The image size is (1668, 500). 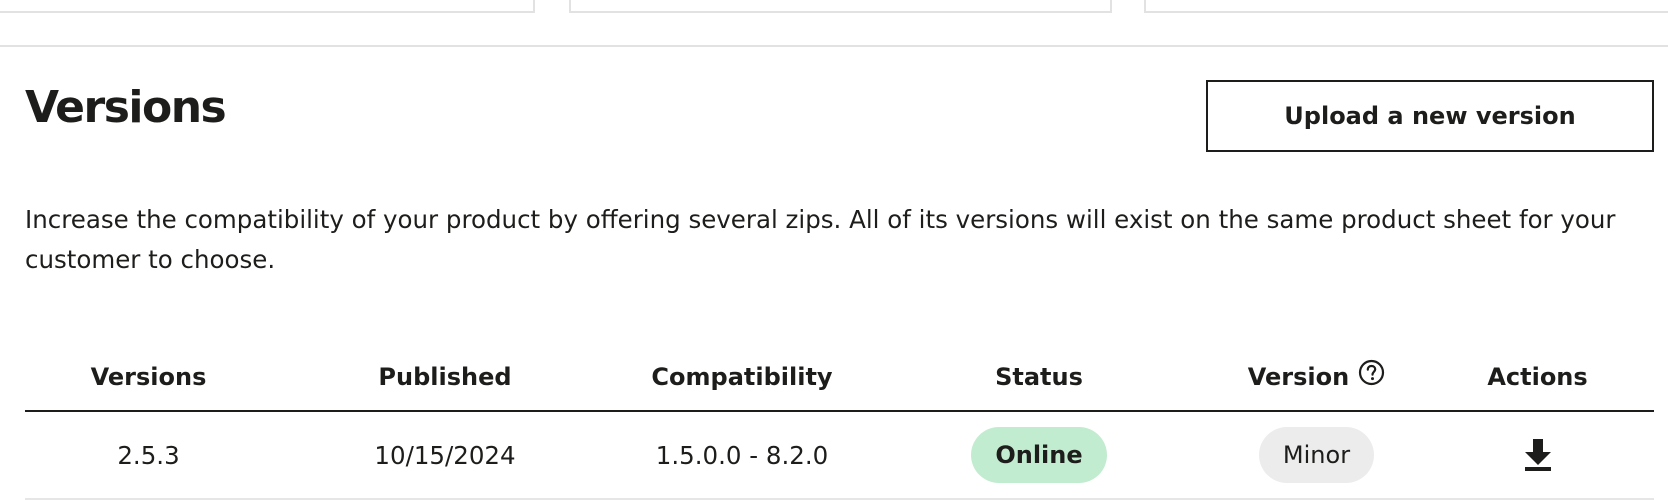 I want to click on page-title: Versions, so click(x=126, y=107).